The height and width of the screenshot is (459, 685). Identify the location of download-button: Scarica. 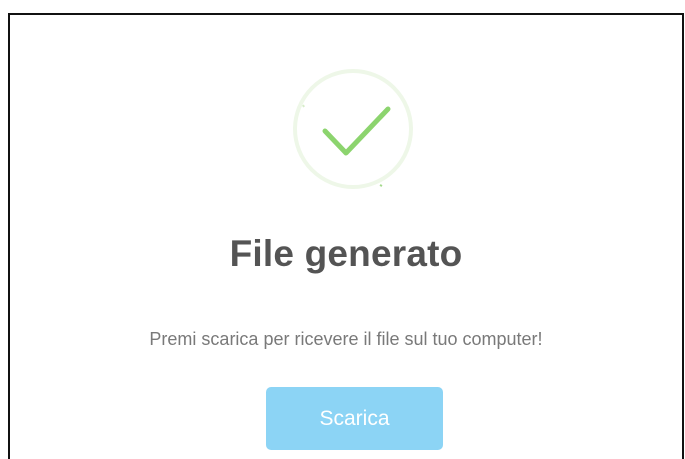
(354, 418).